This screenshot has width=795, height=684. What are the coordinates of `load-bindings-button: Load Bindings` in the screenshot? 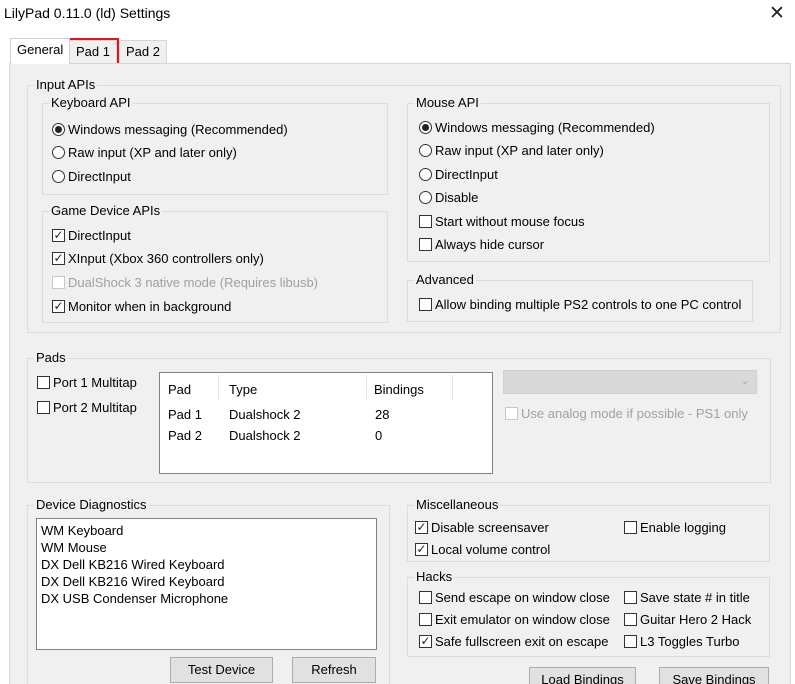 It's located at (582, 675).